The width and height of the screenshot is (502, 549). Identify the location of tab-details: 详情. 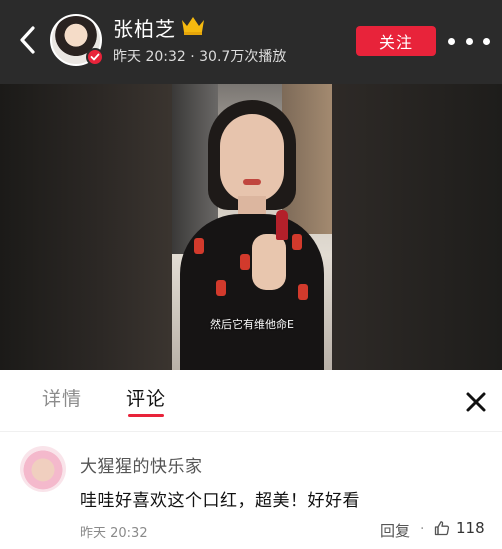
(62, 397).